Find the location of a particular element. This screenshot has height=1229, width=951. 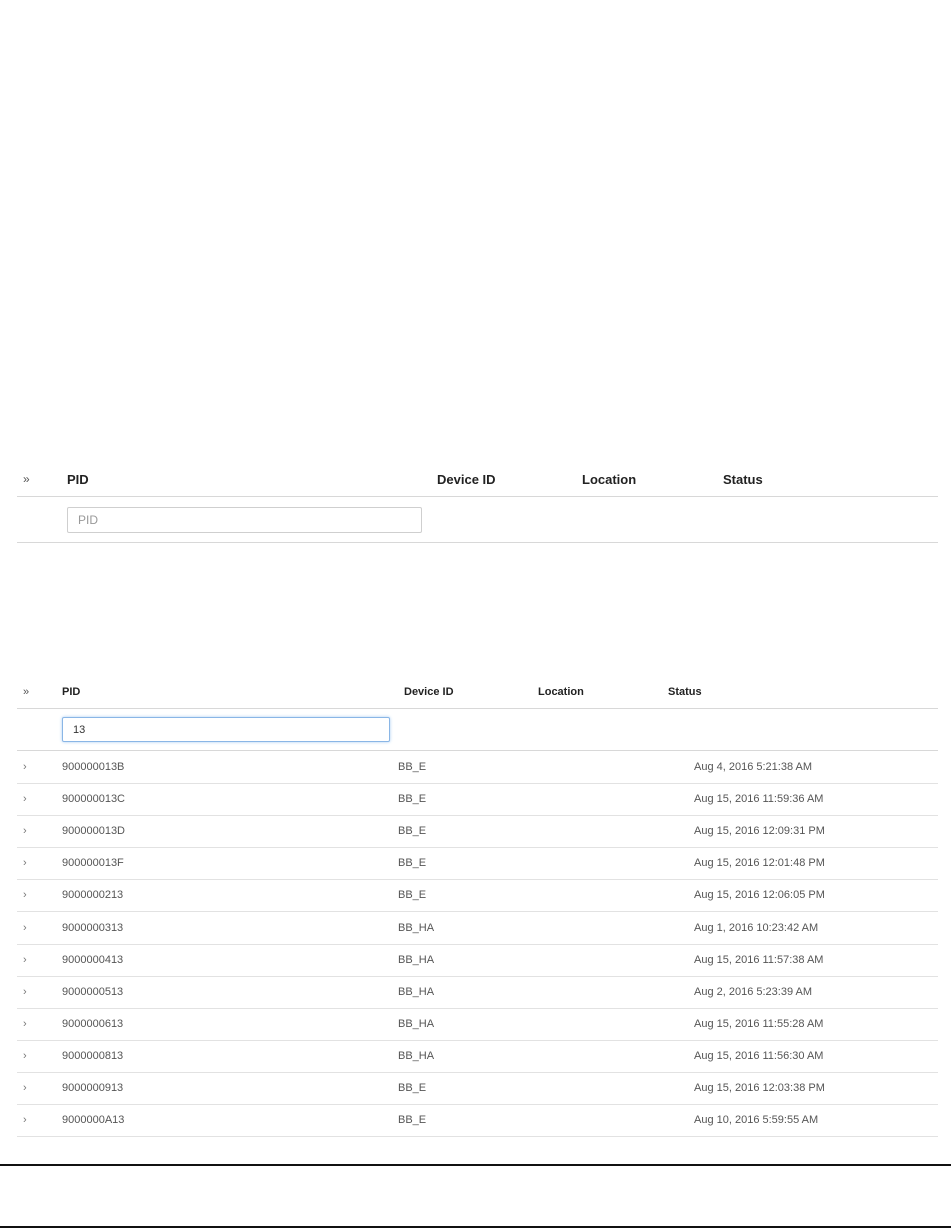

cell-status: Aug 10, 2016 5:59:55 AM is located at coordinates (756, 1120).